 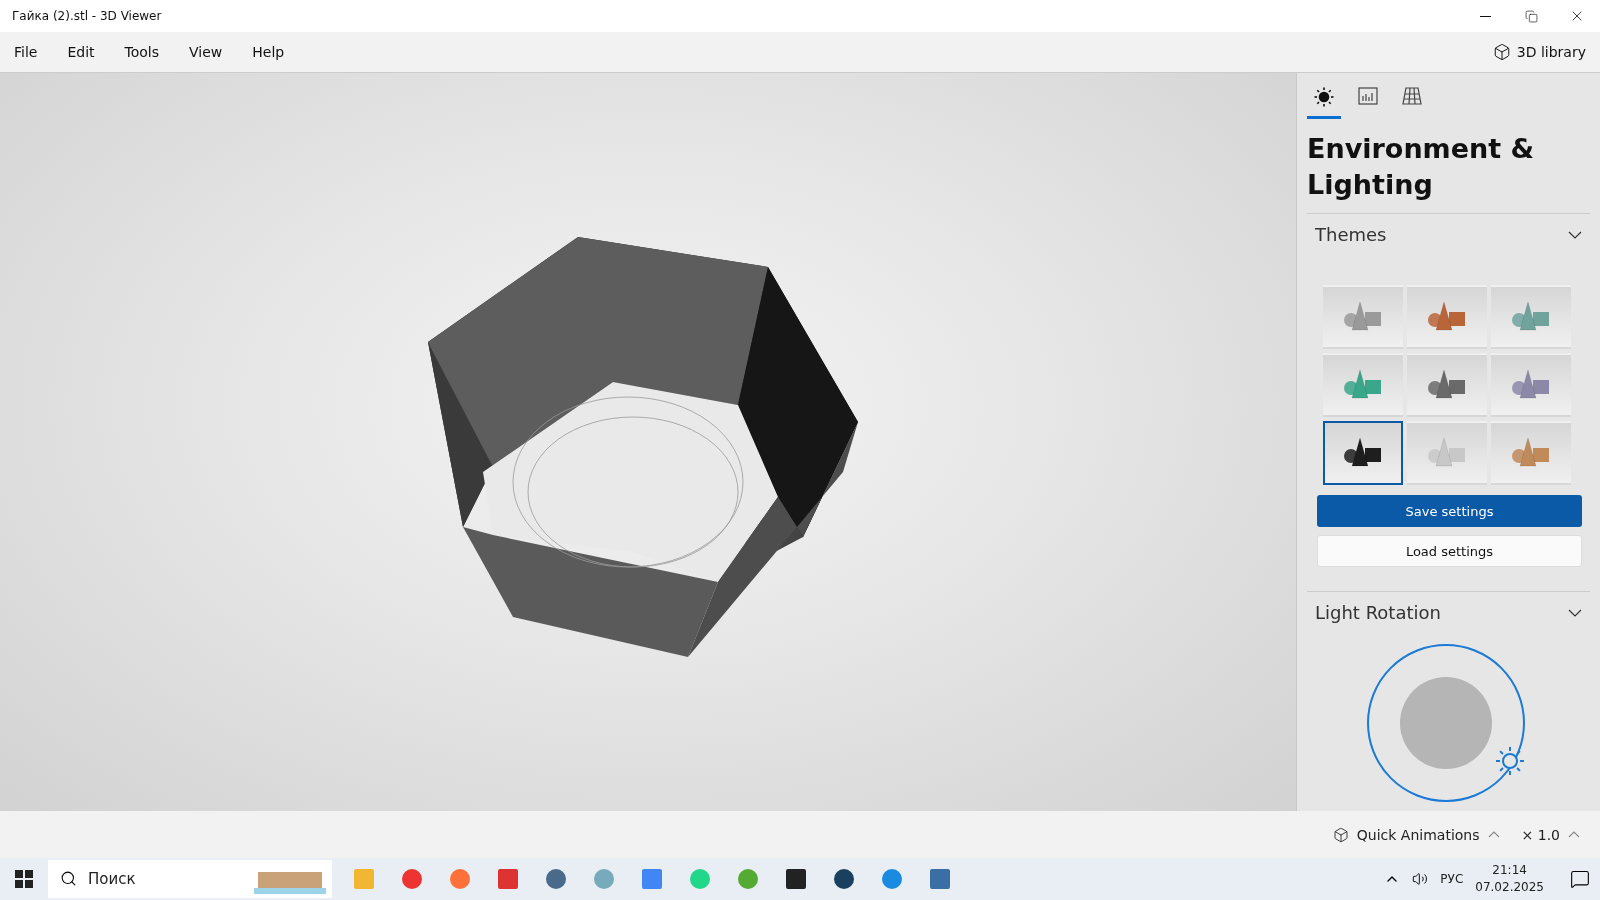 What do you see at coordinates (1539, 52) in the screenshot?
I see `library-button: 3D library` at bounding box center [1539, 52].